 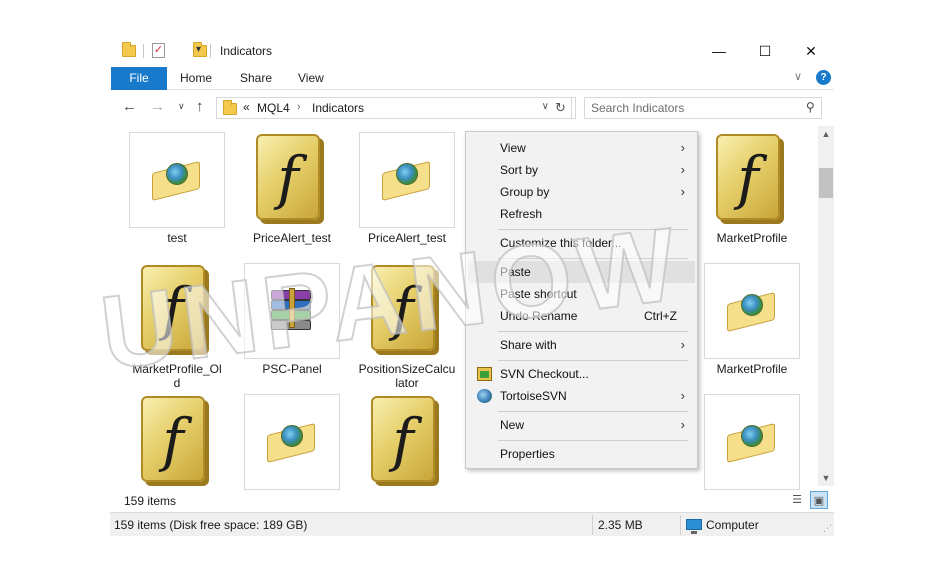 I want to click on address-dropdown-chevron-icon: ∨, so click(x=545, y=106).